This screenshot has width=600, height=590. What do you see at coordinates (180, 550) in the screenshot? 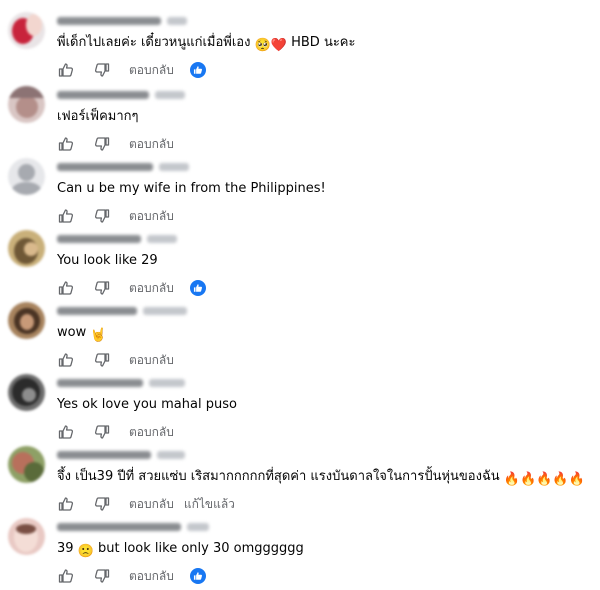
I see `comment-text: 39 🙁 but look like only 30 omgggggg` at bounding box center [180, 550].